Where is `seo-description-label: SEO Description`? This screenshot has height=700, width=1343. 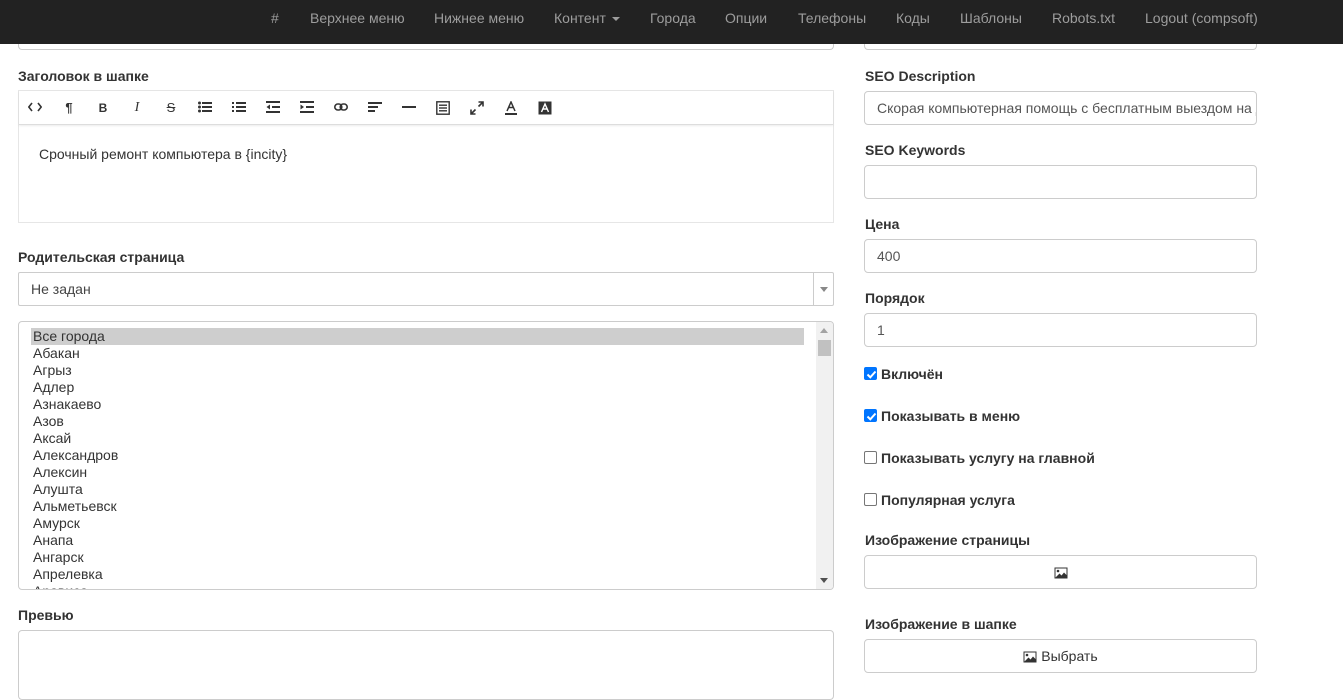
seo-description-label: SEO Description is located at coordinates (920, 76).